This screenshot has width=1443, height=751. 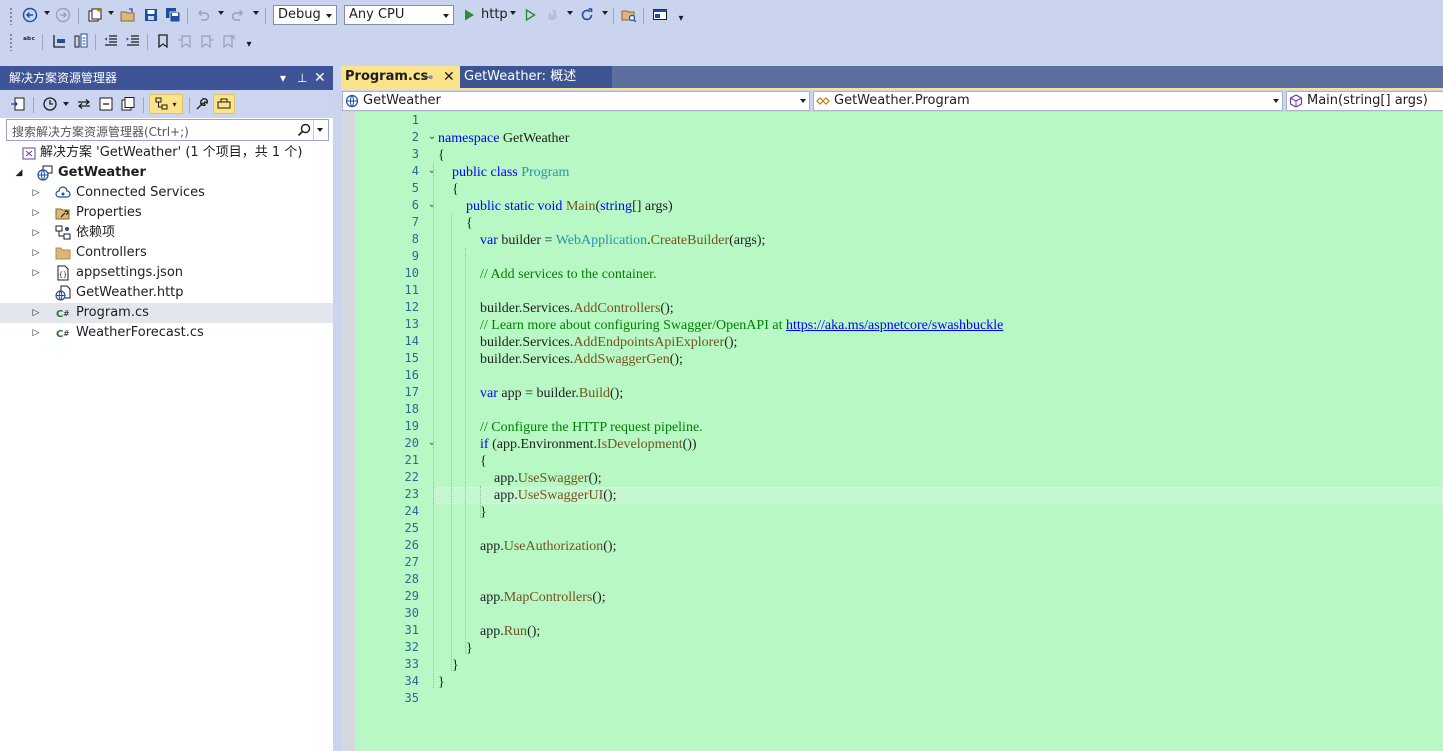 I want to click on start-debugging-icon, so click(x=469, y=15).